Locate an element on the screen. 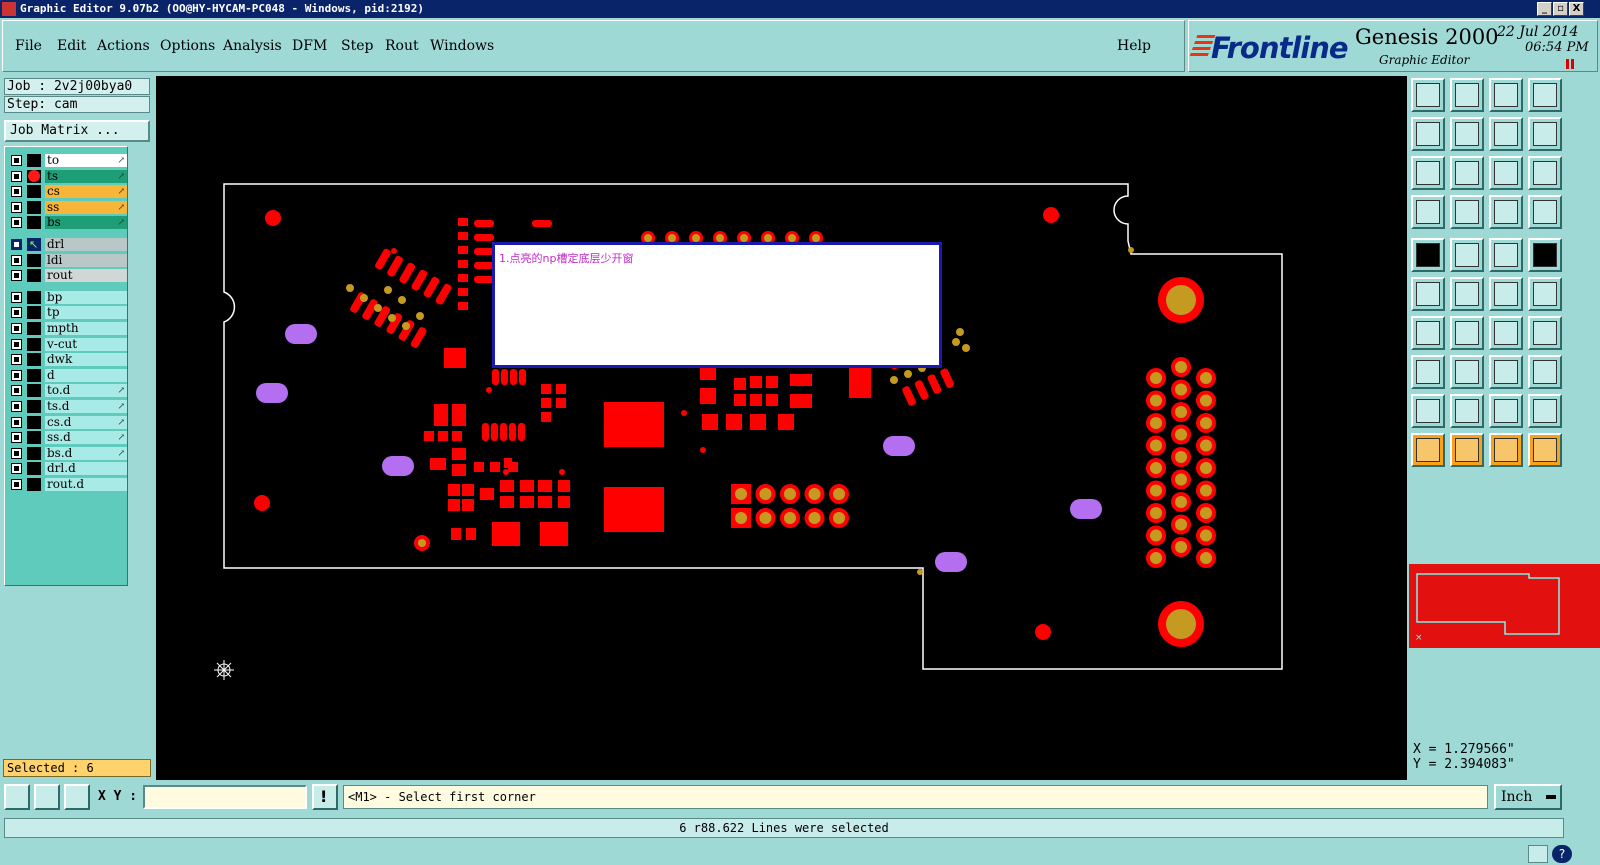  home-icon is located at coordinates (1506, 95).